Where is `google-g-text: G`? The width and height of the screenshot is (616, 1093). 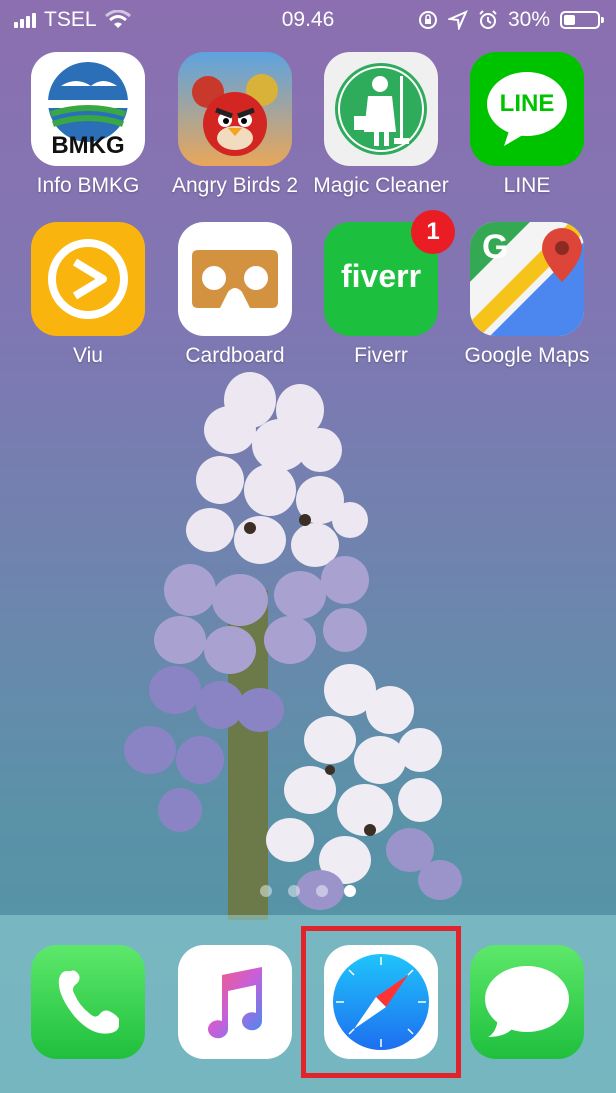 google-g-text: G is located at coordinates (495, 247).